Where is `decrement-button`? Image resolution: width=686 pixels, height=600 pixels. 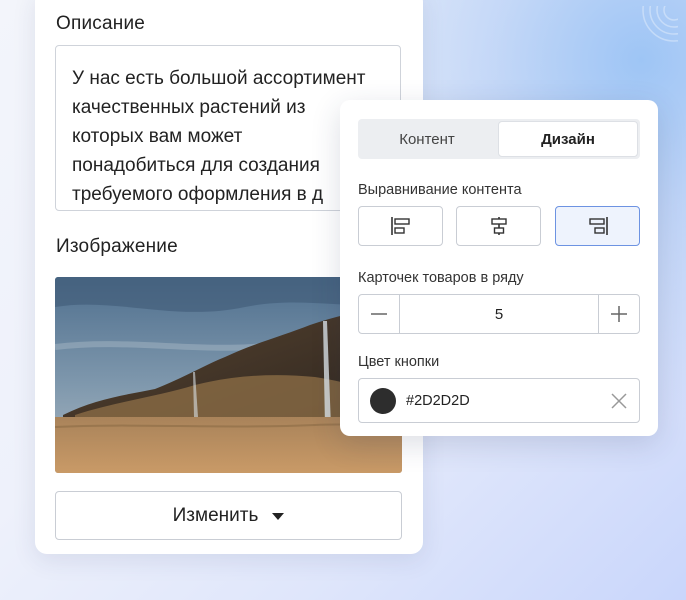
decrement-button is located at coordinates (379, 314).